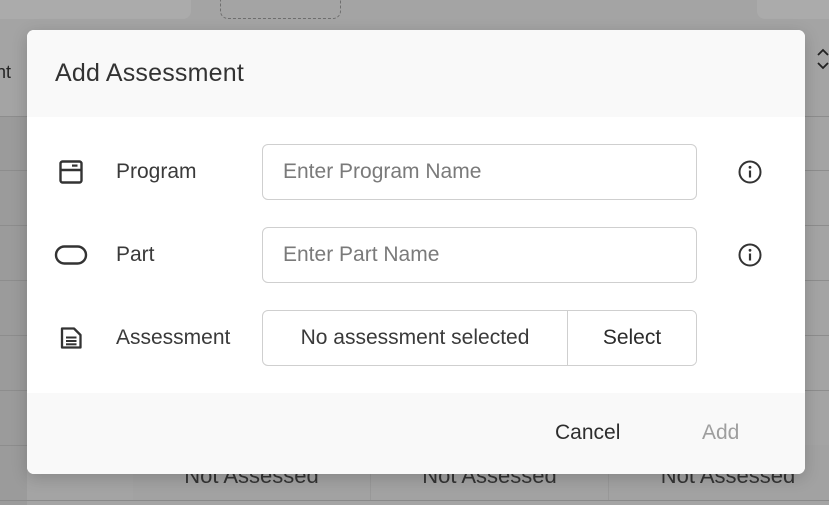 The width and height of the screenshot is (829, 505). Describe the element at coordinates (135, 254) in the screenshot. I see `part-label: Part` at that location.